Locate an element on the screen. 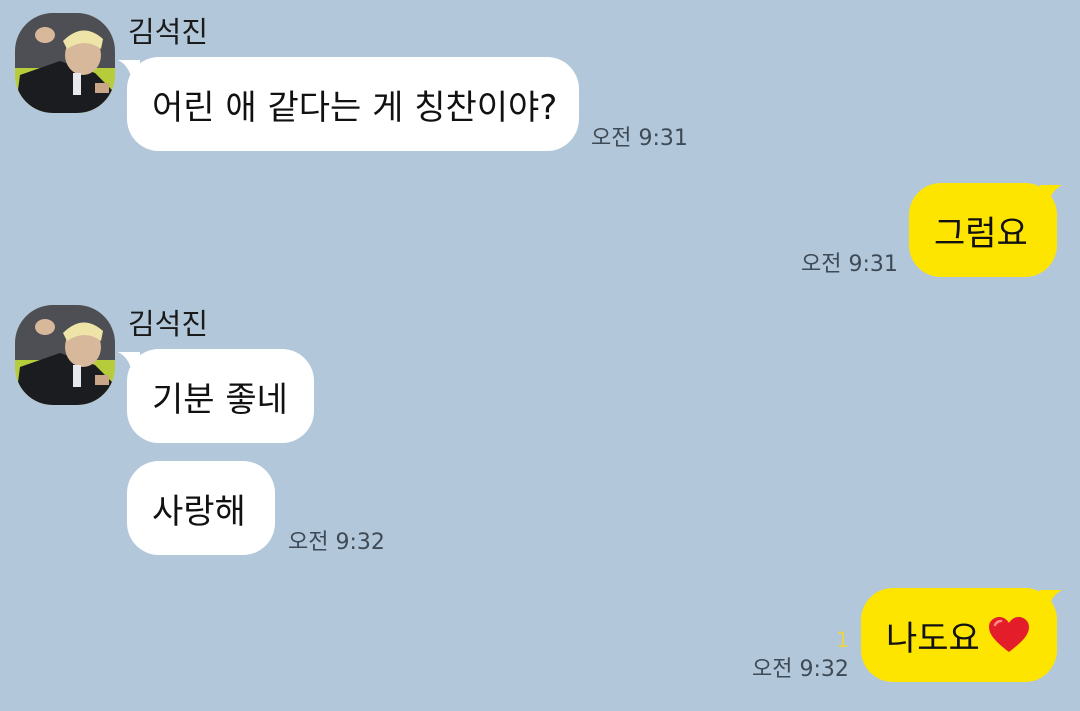 Image resolution: width=1080 pixels, height=711 pixels. message-text: 어린 애 같다는 게 칭찬이야? is located at coordinates (355, 107).